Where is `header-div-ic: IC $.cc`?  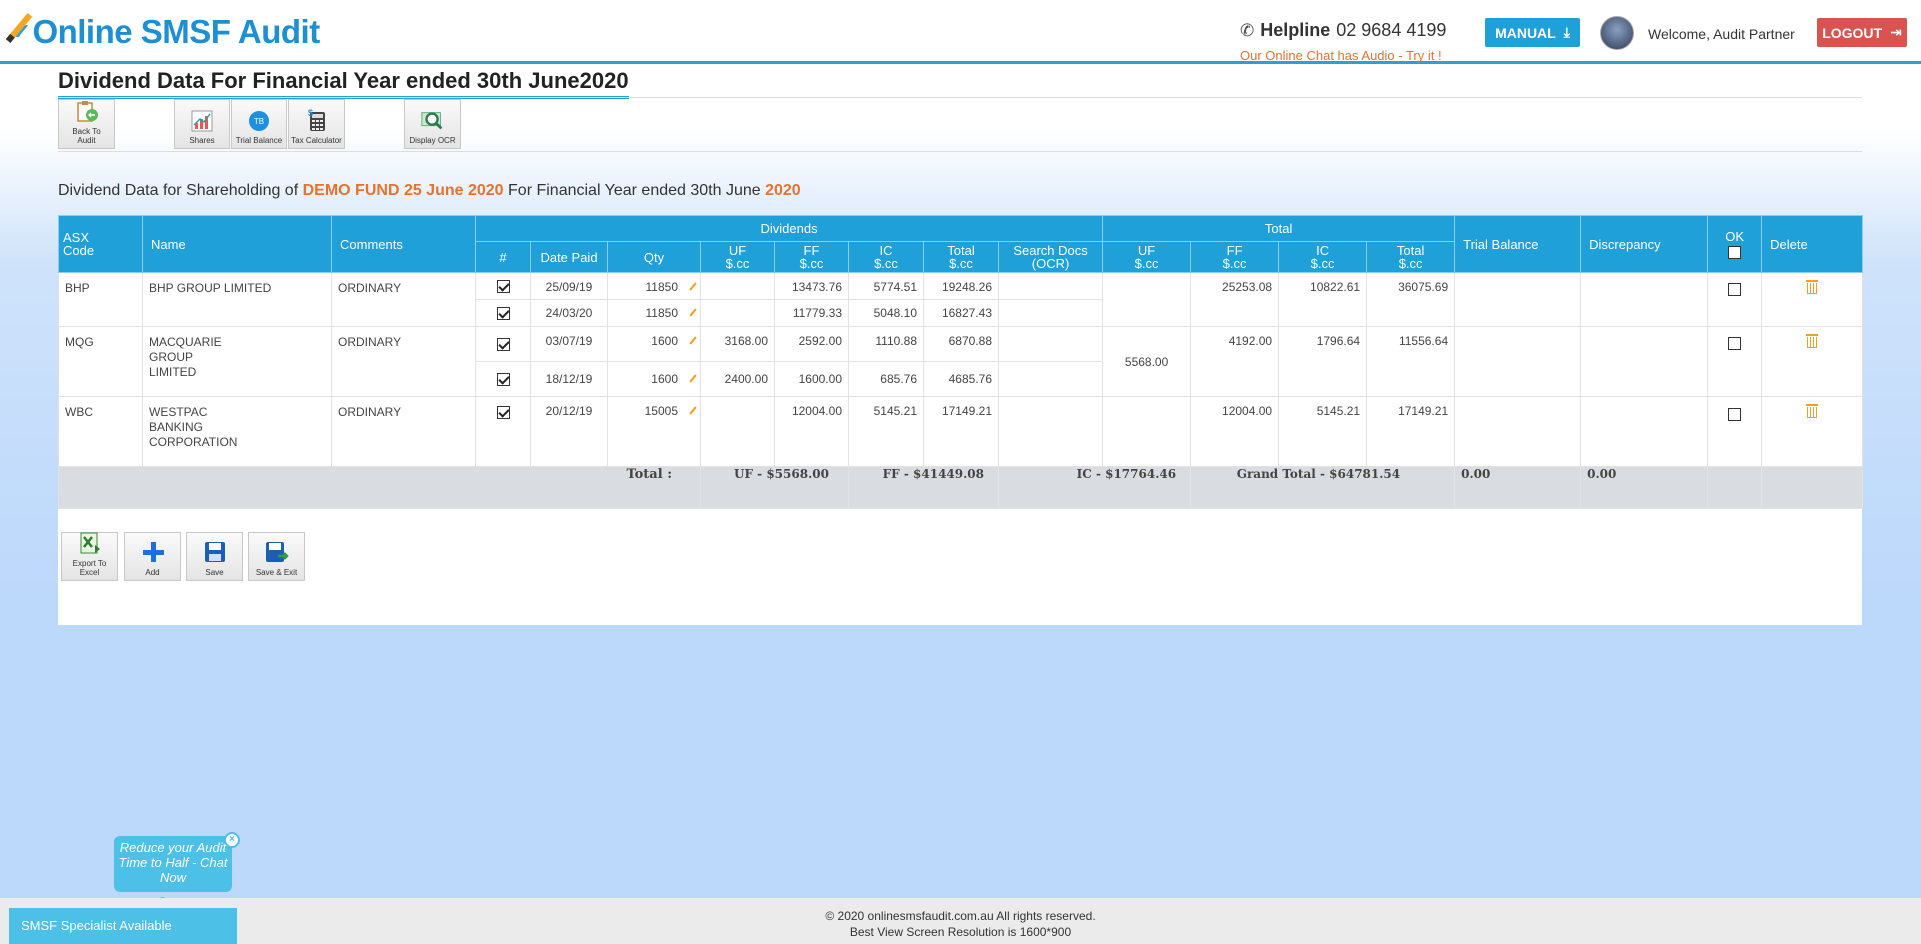 header-div-ic: IC $.cc is located at coordinates (886, 257).